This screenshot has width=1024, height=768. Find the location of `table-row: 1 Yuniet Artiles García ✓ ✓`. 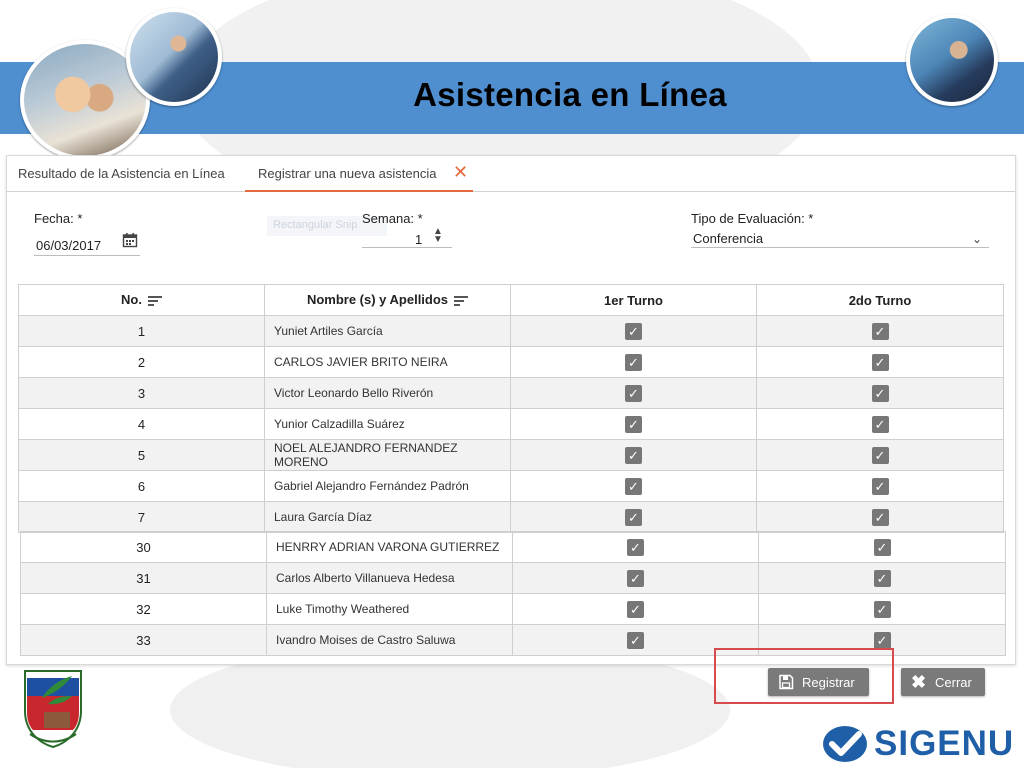

table-row: 1 Yuniet Artiles García ✓ ✓ is located at coordinates (511, 331).